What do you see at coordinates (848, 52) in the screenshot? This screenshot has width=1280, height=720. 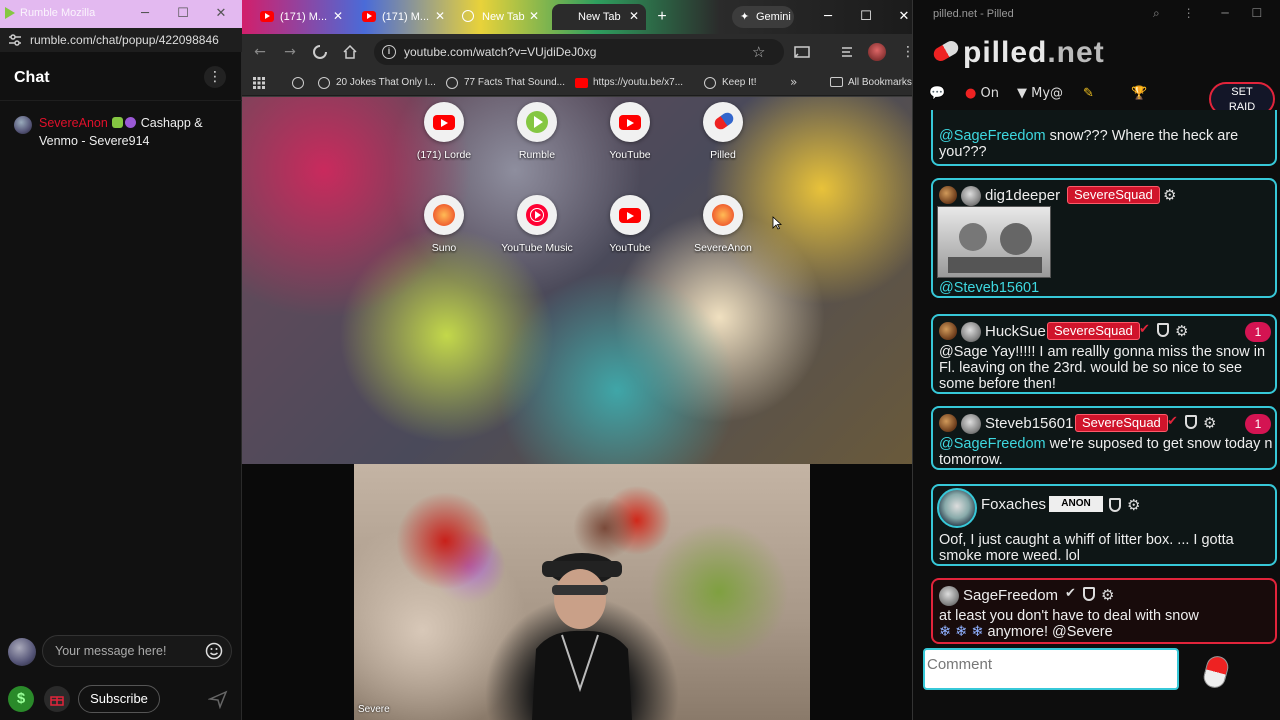 I see `tab-search-icon` at bounding box center [848, 52].